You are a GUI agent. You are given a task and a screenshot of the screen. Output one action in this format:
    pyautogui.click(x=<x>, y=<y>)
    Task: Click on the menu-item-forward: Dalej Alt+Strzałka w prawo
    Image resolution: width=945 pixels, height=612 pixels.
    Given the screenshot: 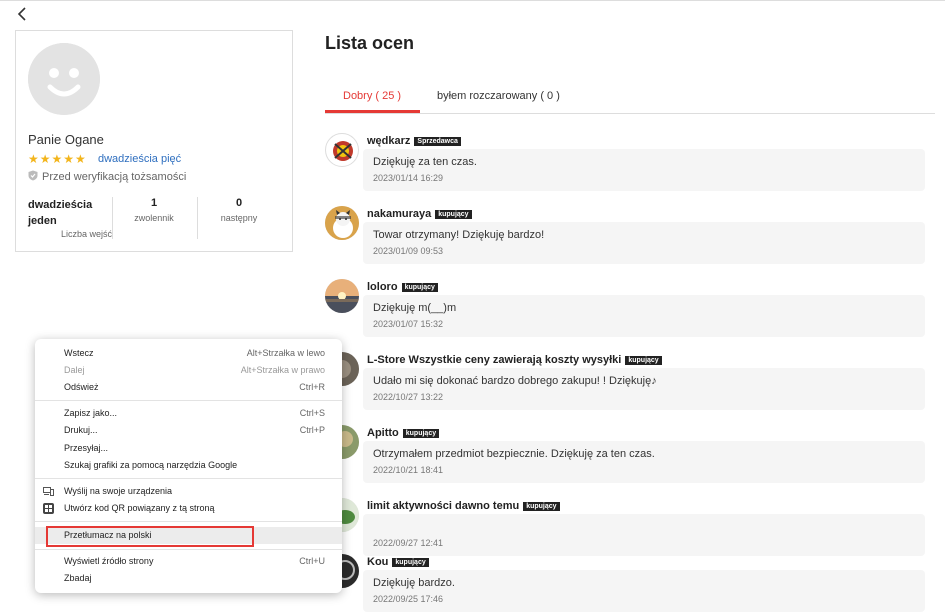 What is the action you would take?
    pyautogui.click(x=188, y=370)
    